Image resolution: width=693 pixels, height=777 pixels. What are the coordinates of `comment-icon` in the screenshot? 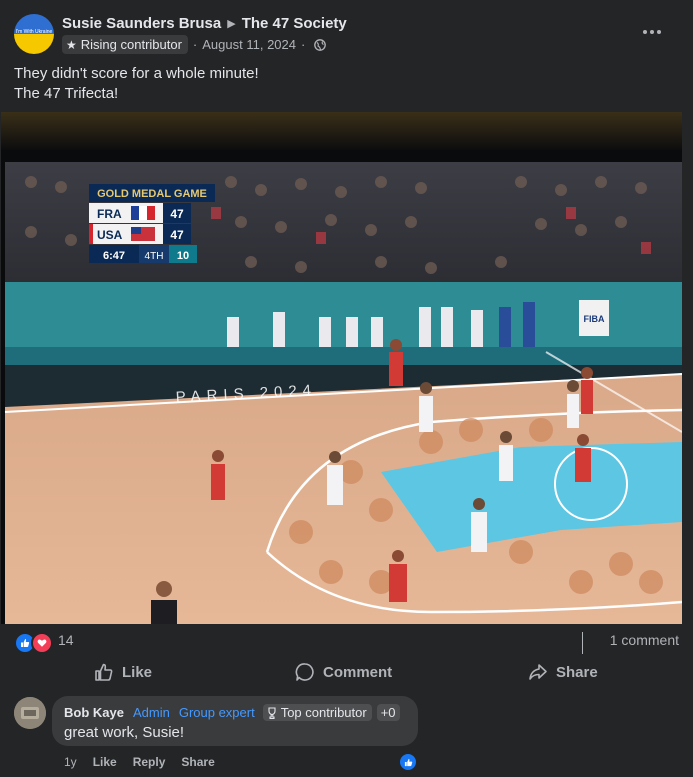 It's located at (304, 672).